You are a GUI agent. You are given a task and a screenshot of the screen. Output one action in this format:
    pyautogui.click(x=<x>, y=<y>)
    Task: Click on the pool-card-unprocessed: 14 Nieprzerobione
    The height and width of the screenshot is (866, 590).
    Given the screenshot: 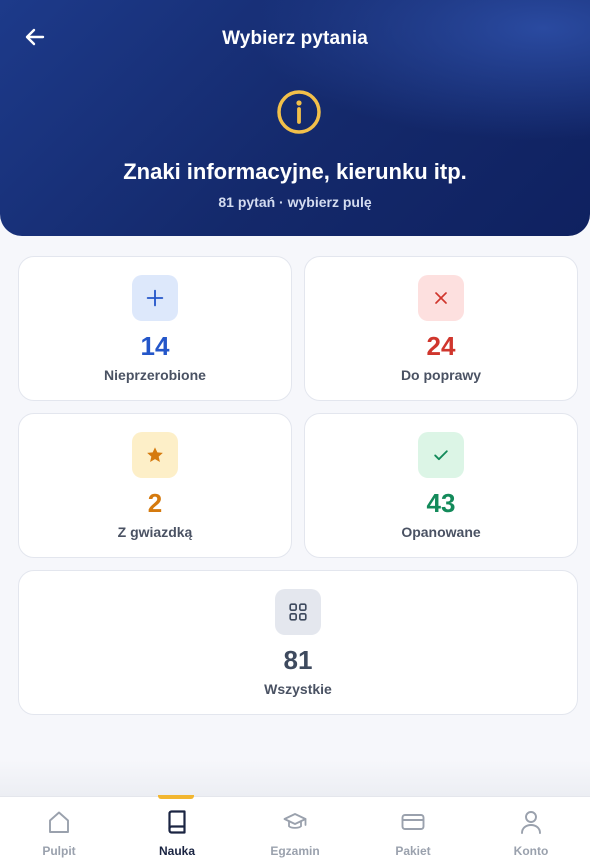 What is the action you would take?
    pyautogui.click(x=155, y=328)
    